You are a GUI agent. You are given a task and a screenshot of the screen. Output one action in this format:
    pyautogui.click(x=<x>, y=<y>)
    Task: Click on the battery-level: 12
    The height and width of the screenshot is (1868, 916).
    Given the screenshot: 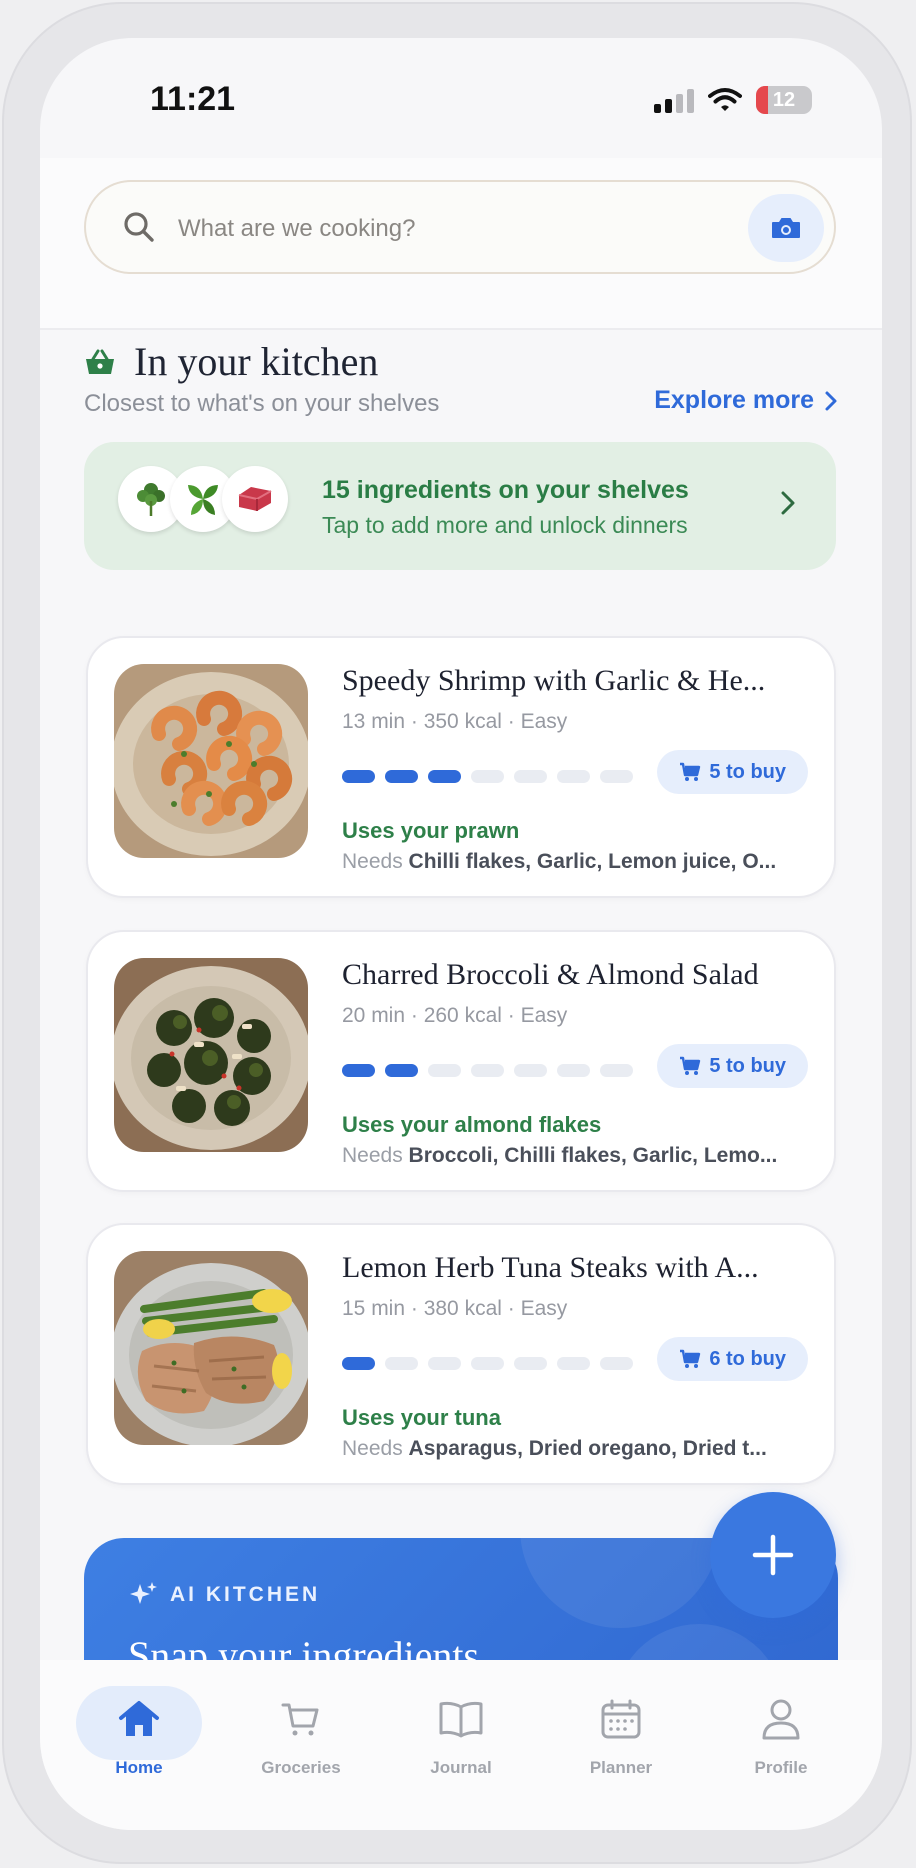 What is the action you would take?
    pyautogui.click(x=784, y=99)
    